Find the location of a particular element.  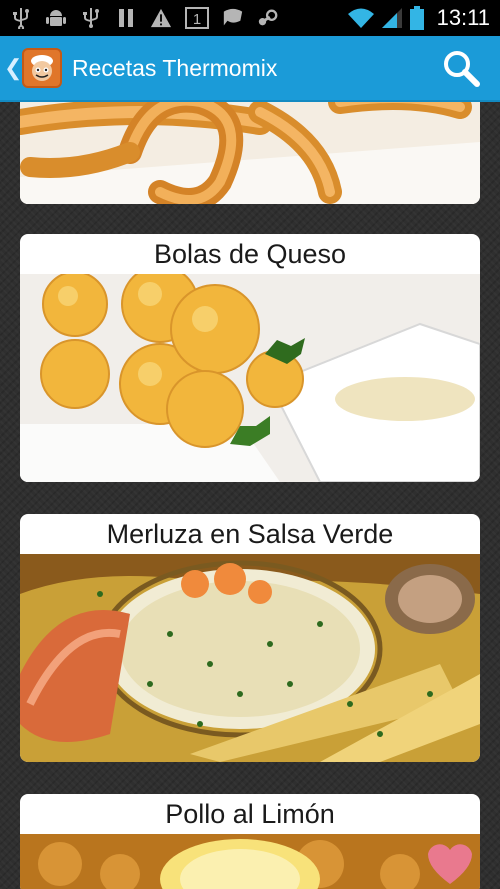

recipe-card is located at coordinates (250, 153).